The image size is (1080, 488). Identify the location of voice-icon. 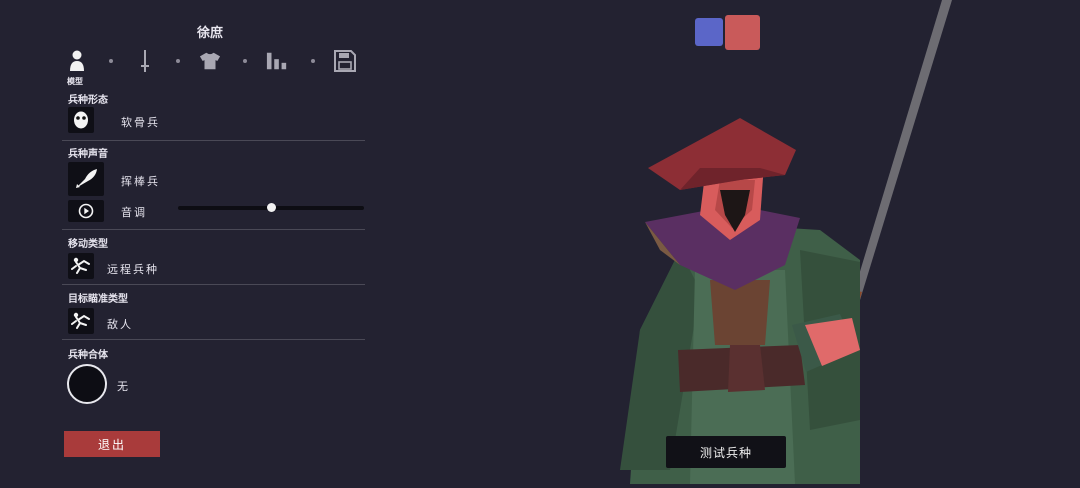
(86, 178).